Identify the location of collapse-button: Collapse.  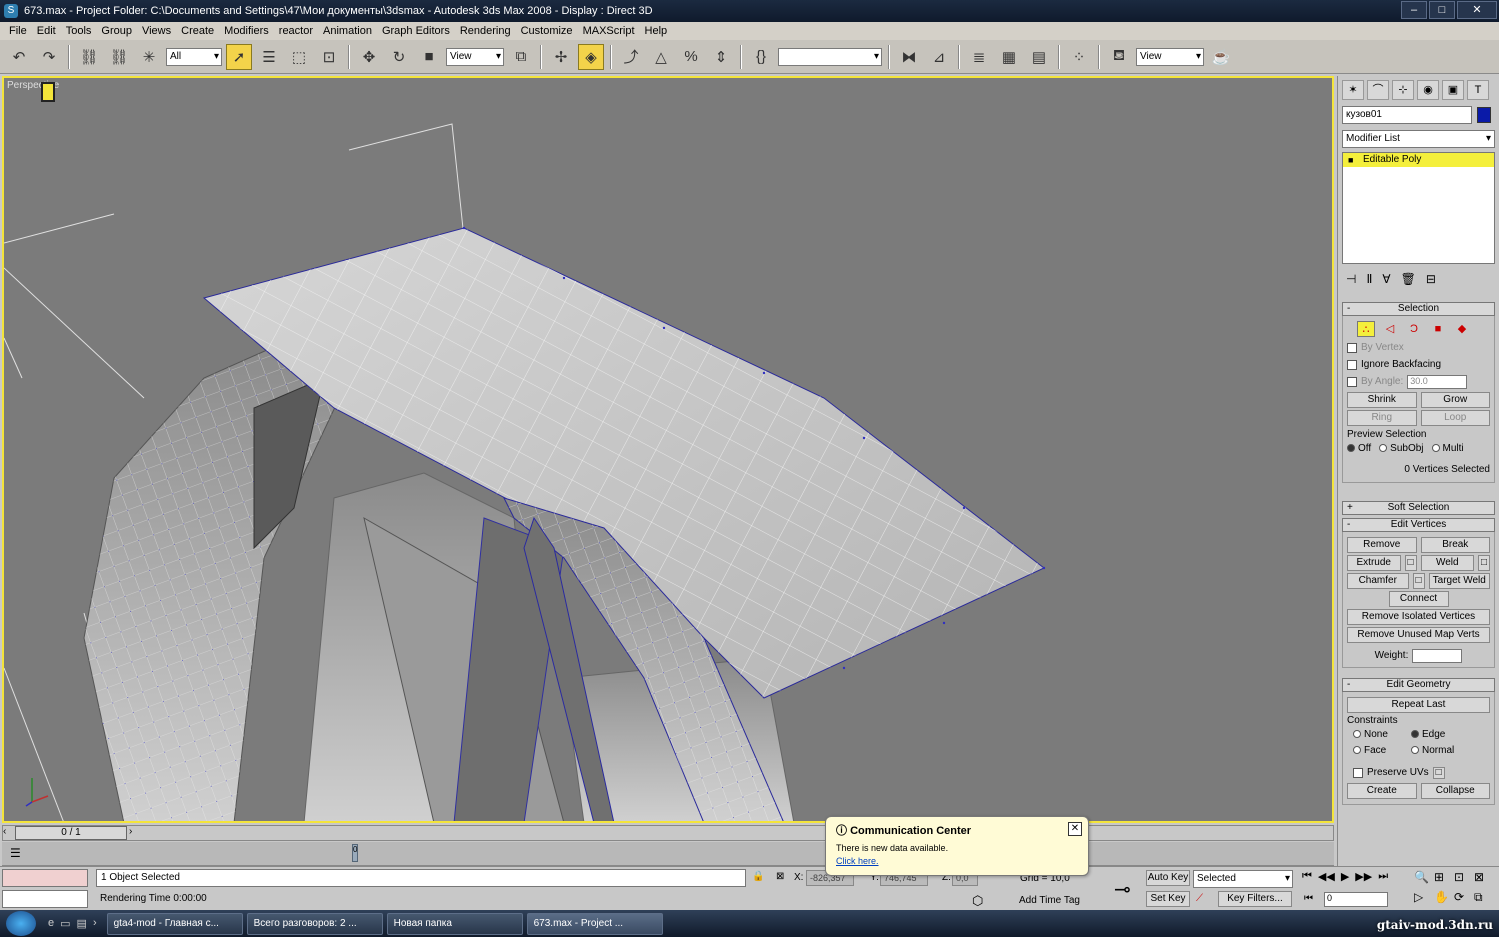
(1455, 791).